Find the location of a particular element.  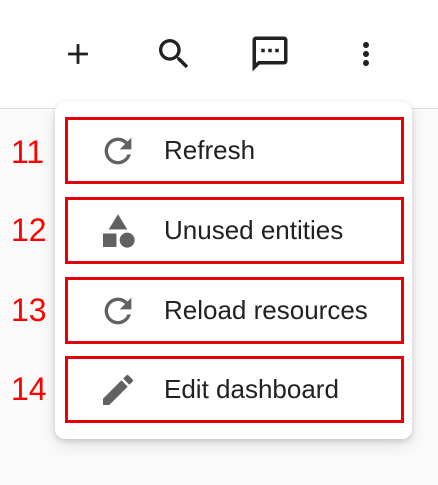

more-vertical-icon is located at coordinates (366, 54).